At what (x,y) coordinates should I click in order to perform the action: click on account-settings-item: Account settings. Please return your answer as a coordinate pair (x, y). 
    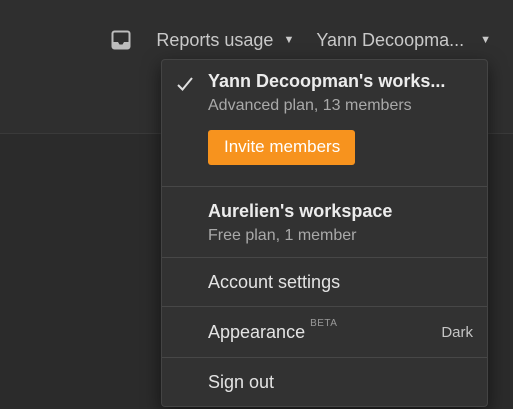
    Looking at the image, I should click on (324, 282).